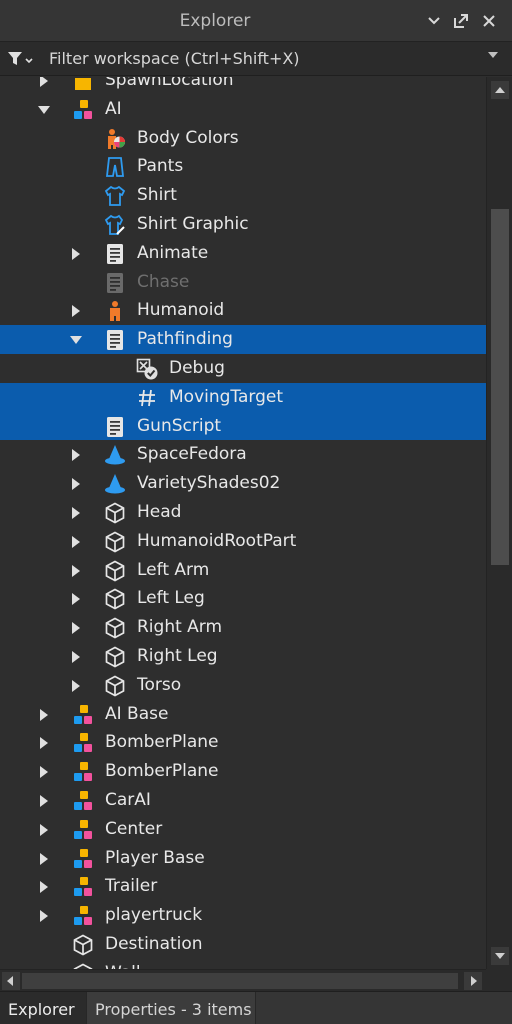 The image size is (512, 1024). What do you see at coordinates (243, 339) in the screenshot?
I see `tree-row: Pathfinding` at bounding box center [243, 339].